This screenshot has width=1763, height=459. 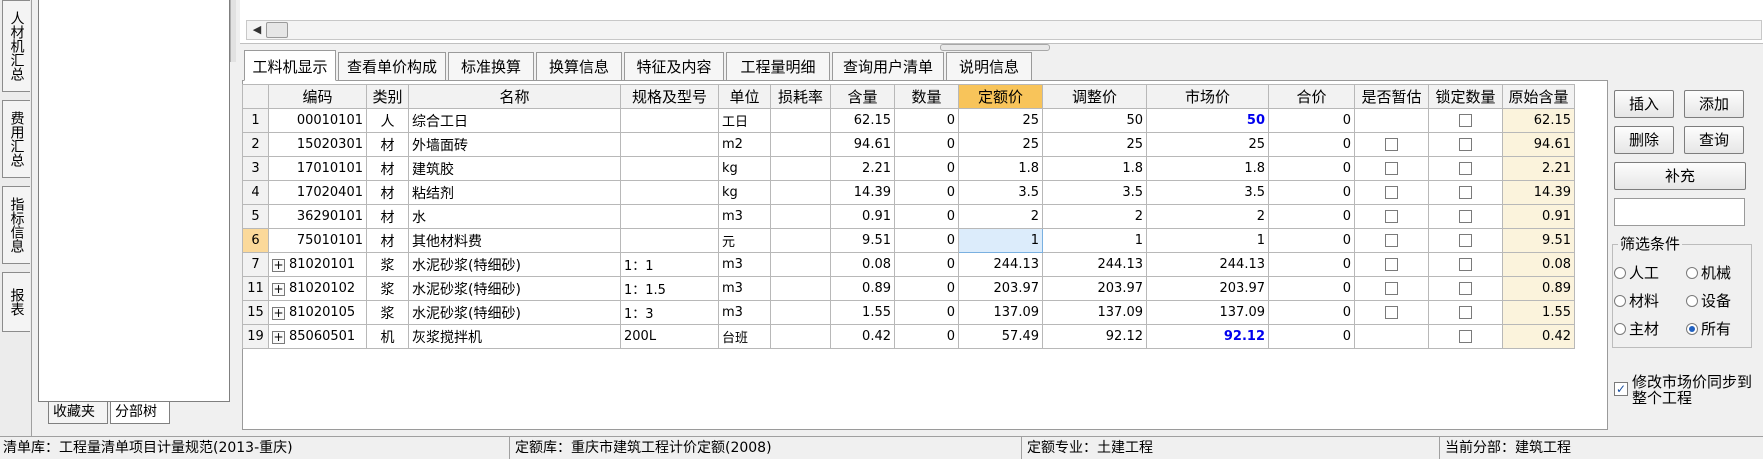 What do you see at coordinates (277, 30) in the screenshot?
I see `scroll-thumb` at bounding box center [277, 30].